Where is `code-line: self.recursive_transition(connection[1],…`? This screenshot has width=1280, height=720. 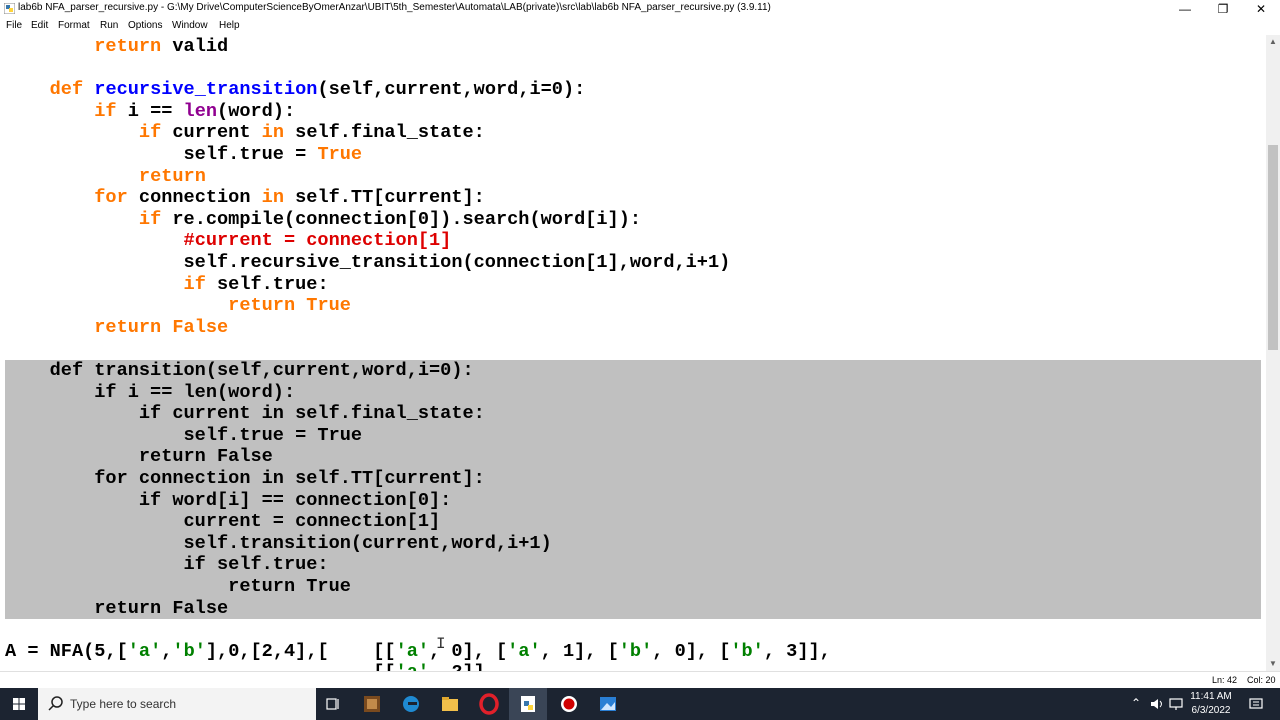 code-line: self.recursive_transition(connection[1],… is located at coordinates (368, 262).